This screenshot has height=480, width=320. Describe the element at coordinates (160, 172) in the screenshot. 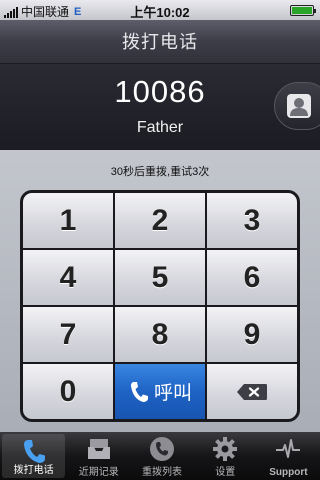

I see `retry-info: 30秒后重拨,重试3次` at that location.